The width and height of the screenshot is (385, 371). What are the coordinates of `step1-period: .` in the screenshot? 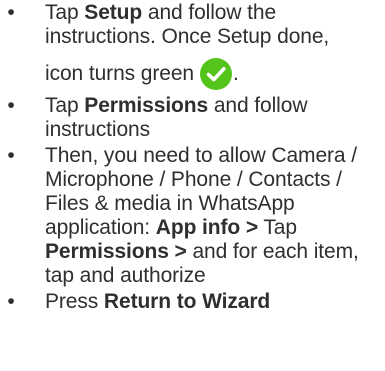 It's located at (236, 73).